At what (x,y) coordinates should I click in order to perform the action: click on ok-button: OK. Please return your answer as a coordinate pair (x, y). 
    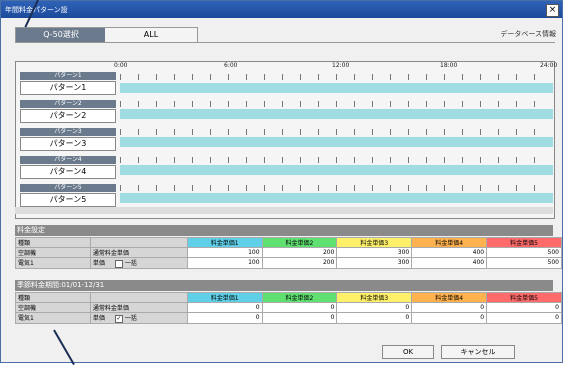
    Looking at the image, I should click on (408, 352).